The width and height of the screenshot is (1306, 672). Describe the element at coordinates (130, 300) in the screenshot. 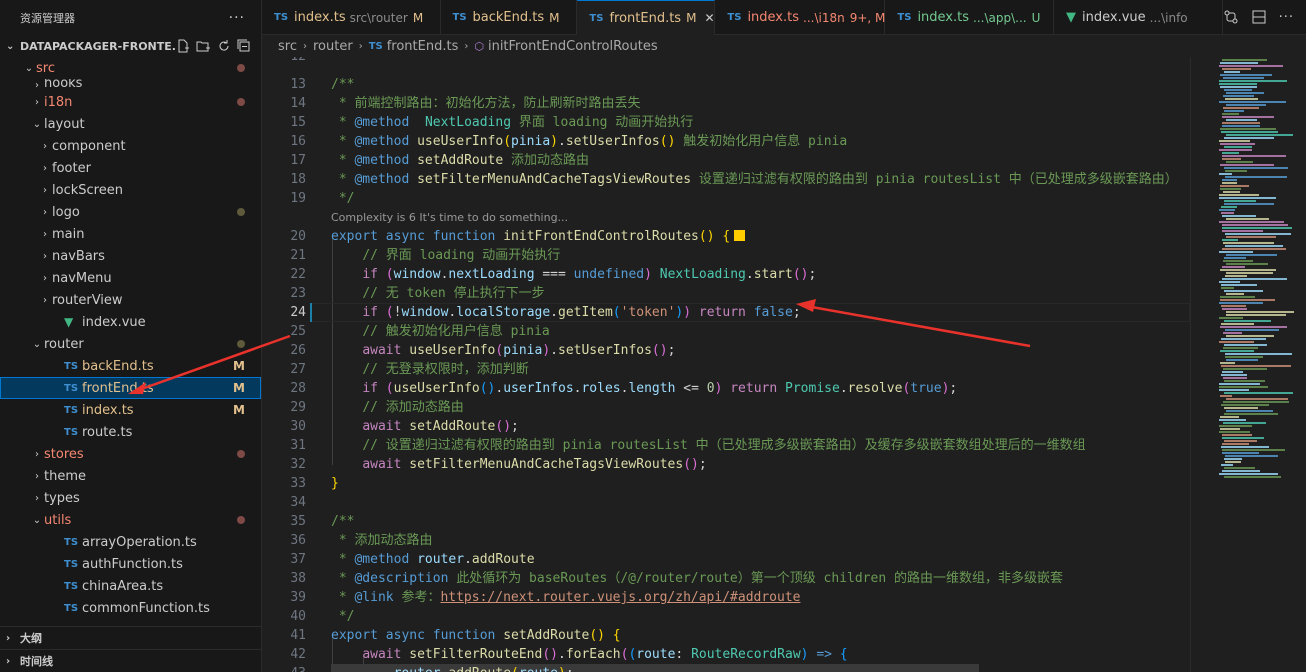

I see `tree-item: › routerView` at that location.